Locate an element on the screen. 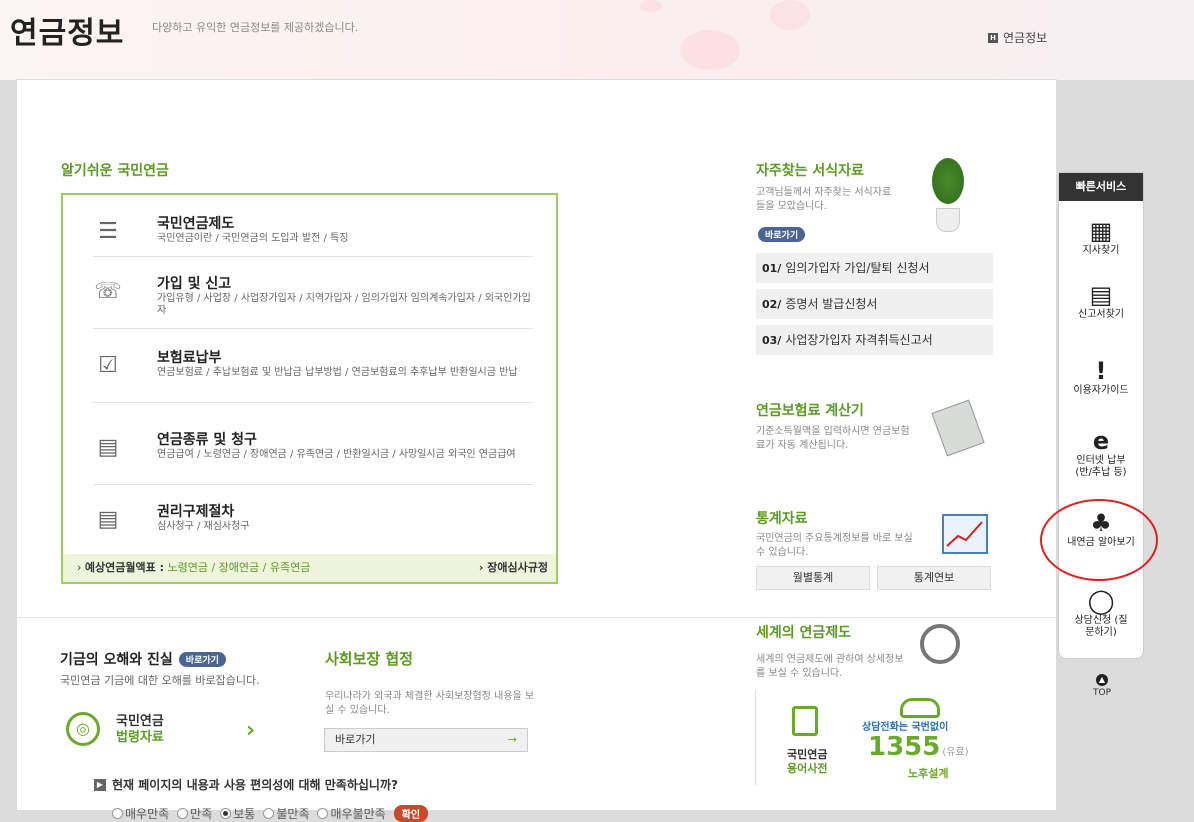 The image size is (1194, 822). survey-option-selected: 보통 is located at coordinates (237, 813).